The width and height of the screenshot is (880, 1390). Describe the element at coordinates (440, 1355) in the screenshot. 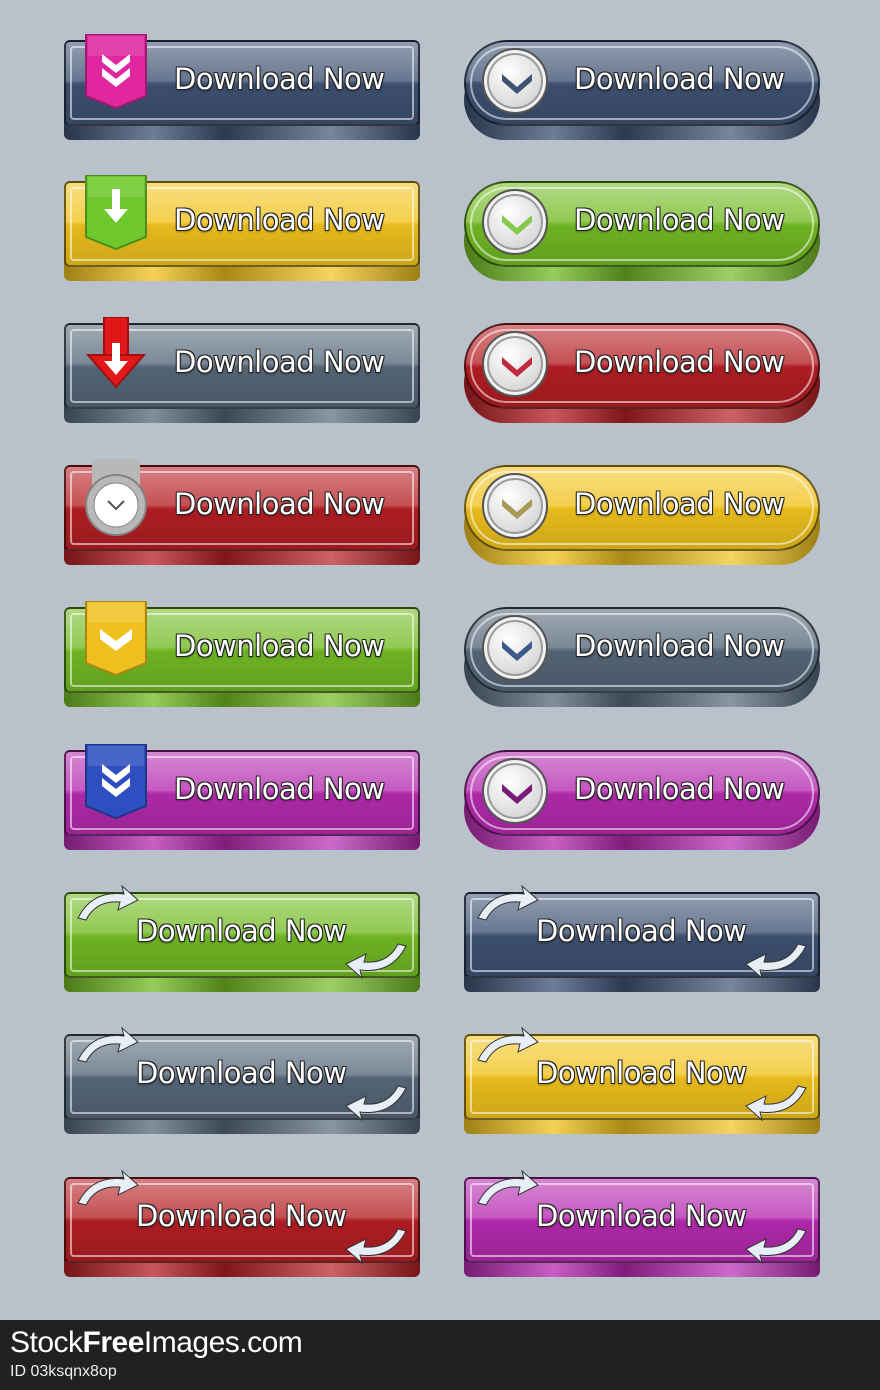

I see `watermark-footer: StockFreeImages.com ID 03ksqnx8op` at that location.